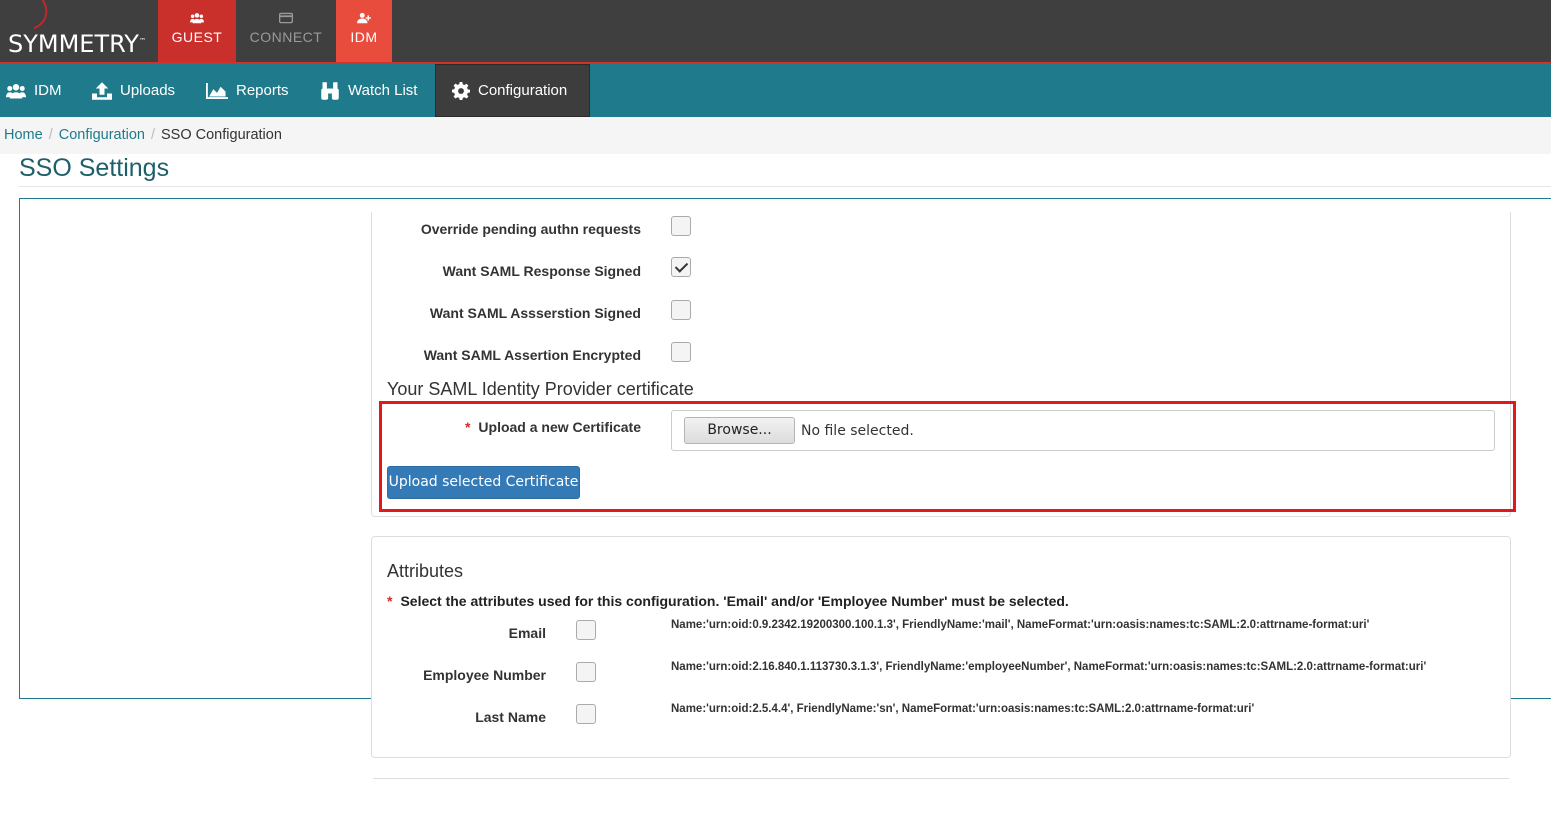 The width and height of the screenshot is (1551, 825). I want to click on upload-certificate-label: * Upload a new Certificate, so click(510, 427).